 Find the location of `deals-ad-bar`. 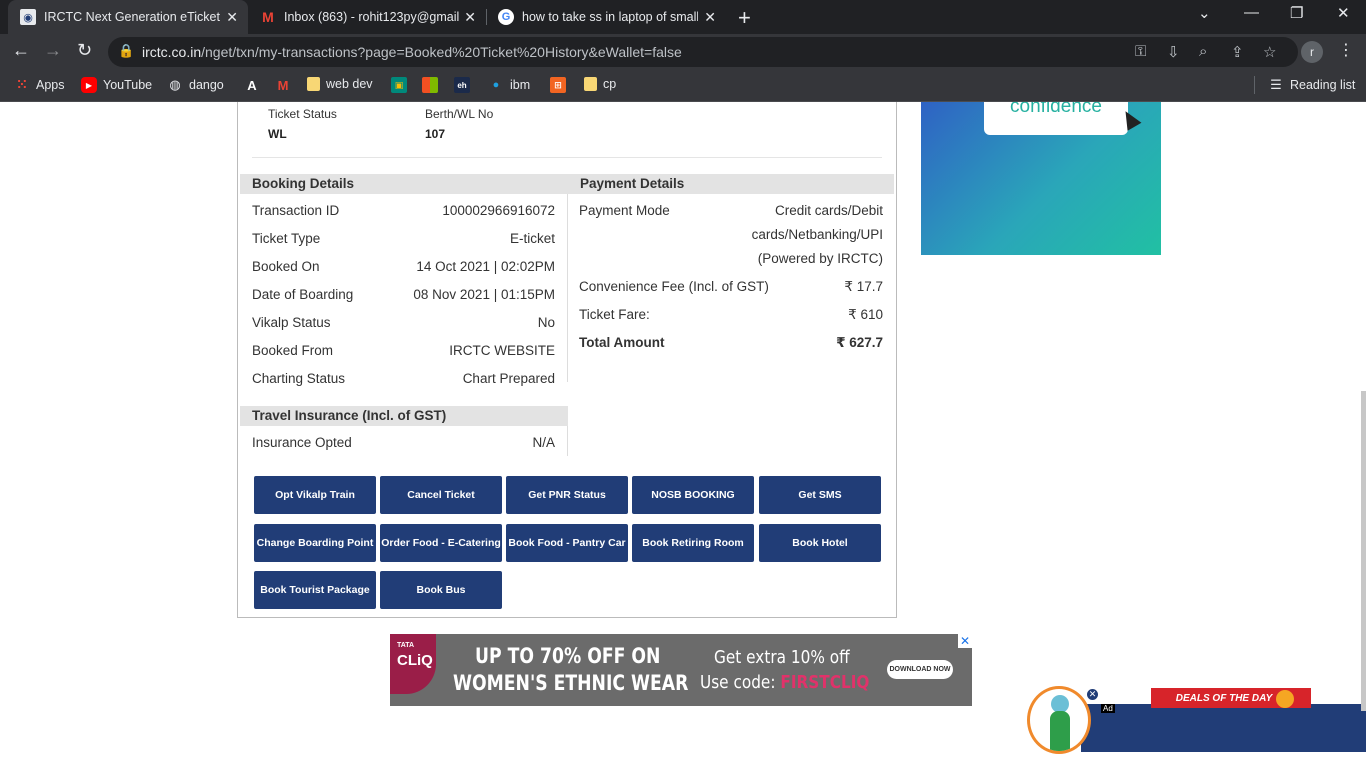

deals-ad-bar is located at coordinates (1223, 728).